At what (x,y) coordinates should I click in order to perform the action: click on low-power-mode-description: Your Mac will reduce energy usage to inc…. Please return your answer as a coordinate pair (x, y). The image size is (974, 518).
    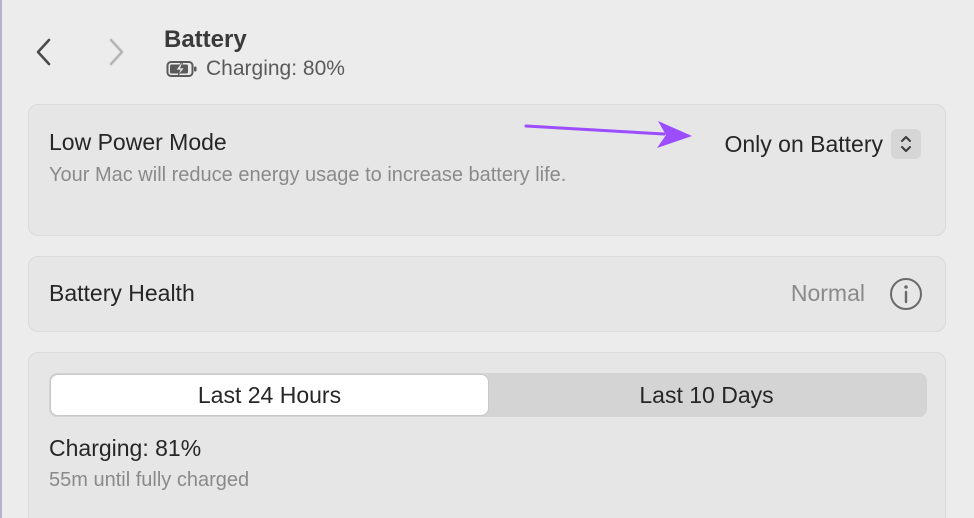
    Looking at the image, I should click on (308, 175).